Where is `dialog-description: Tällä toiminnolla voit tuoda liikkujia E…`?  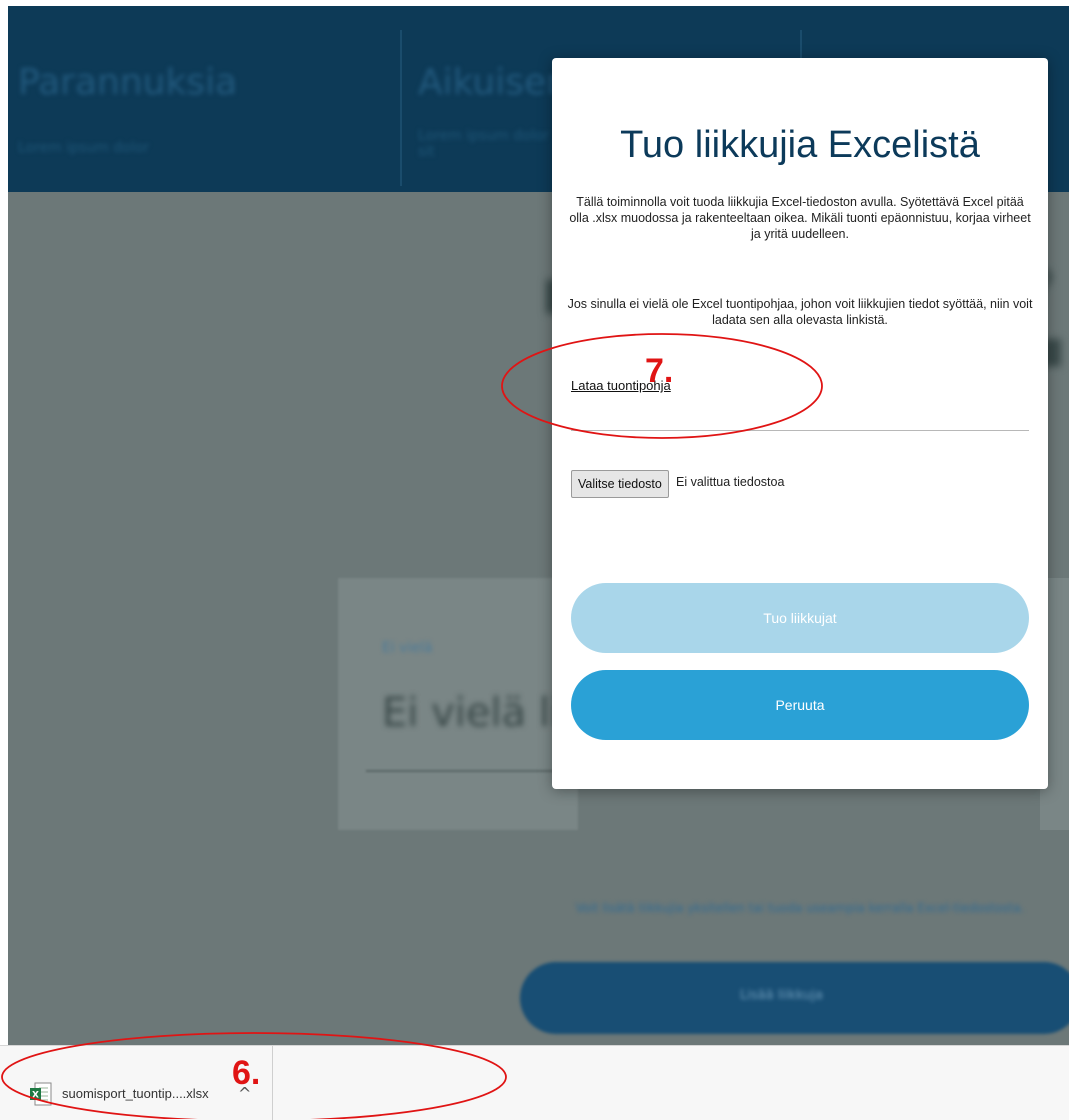 dialog-description: Tällä toiminnolla voit tuoda liikkujia E… is located at coordinates (800, 218).